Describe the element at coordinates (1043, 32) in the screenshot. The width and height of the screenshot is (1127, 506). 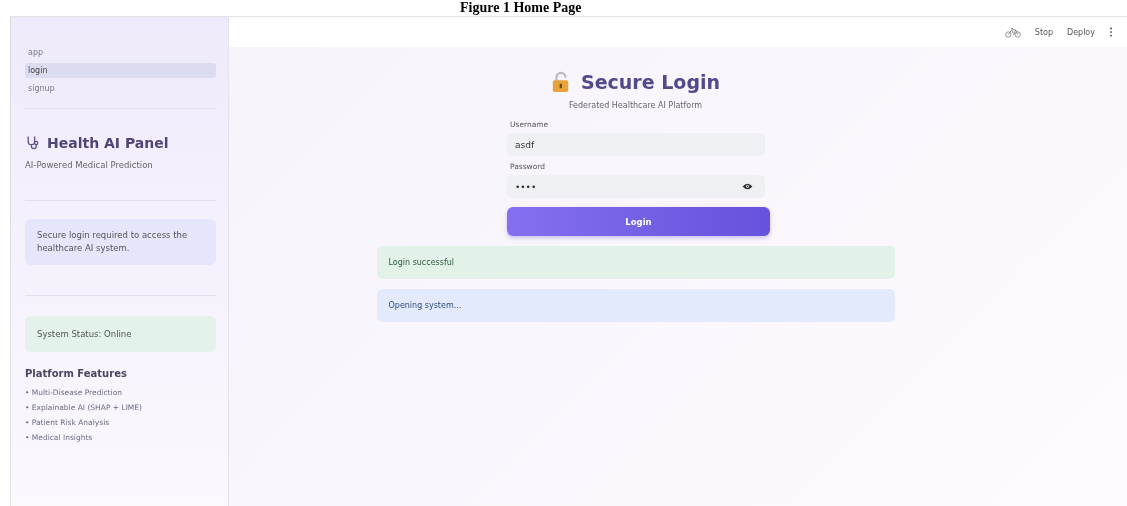
I see `header-action-link: Stop` at that location.